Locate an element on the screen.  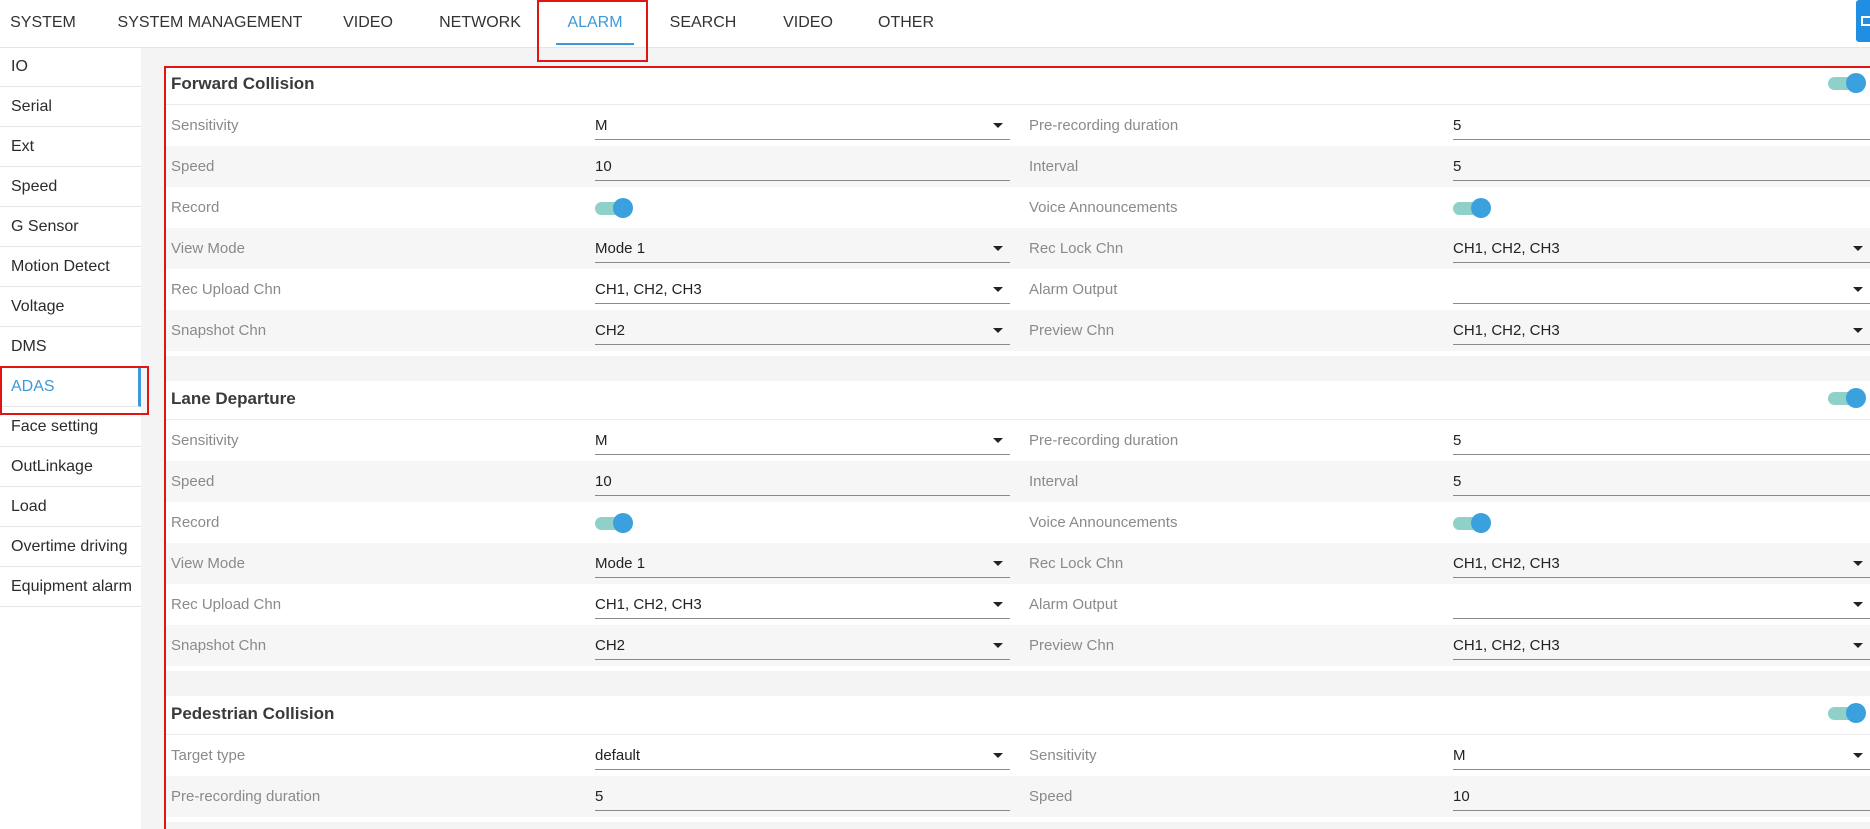
sidebar-item-load: Load is located at coordinates (70, 507).